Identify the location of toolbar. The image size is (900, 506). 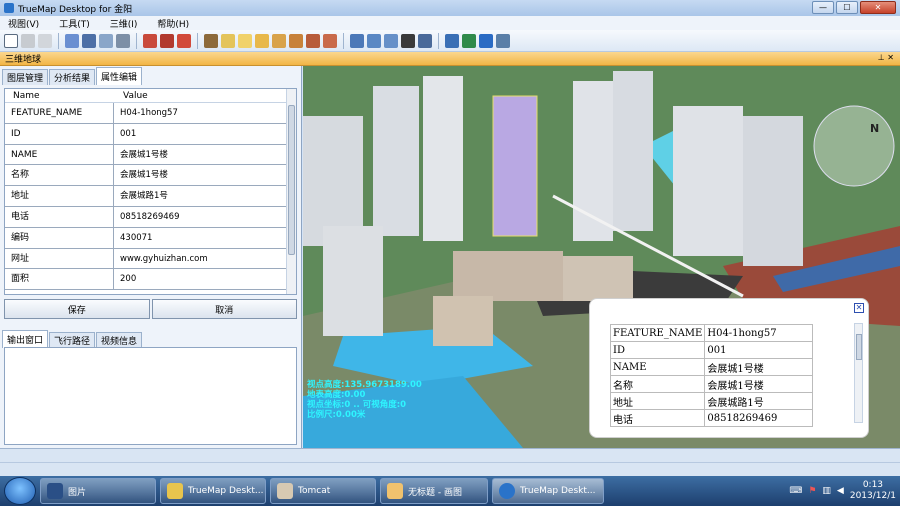
(450, 41).